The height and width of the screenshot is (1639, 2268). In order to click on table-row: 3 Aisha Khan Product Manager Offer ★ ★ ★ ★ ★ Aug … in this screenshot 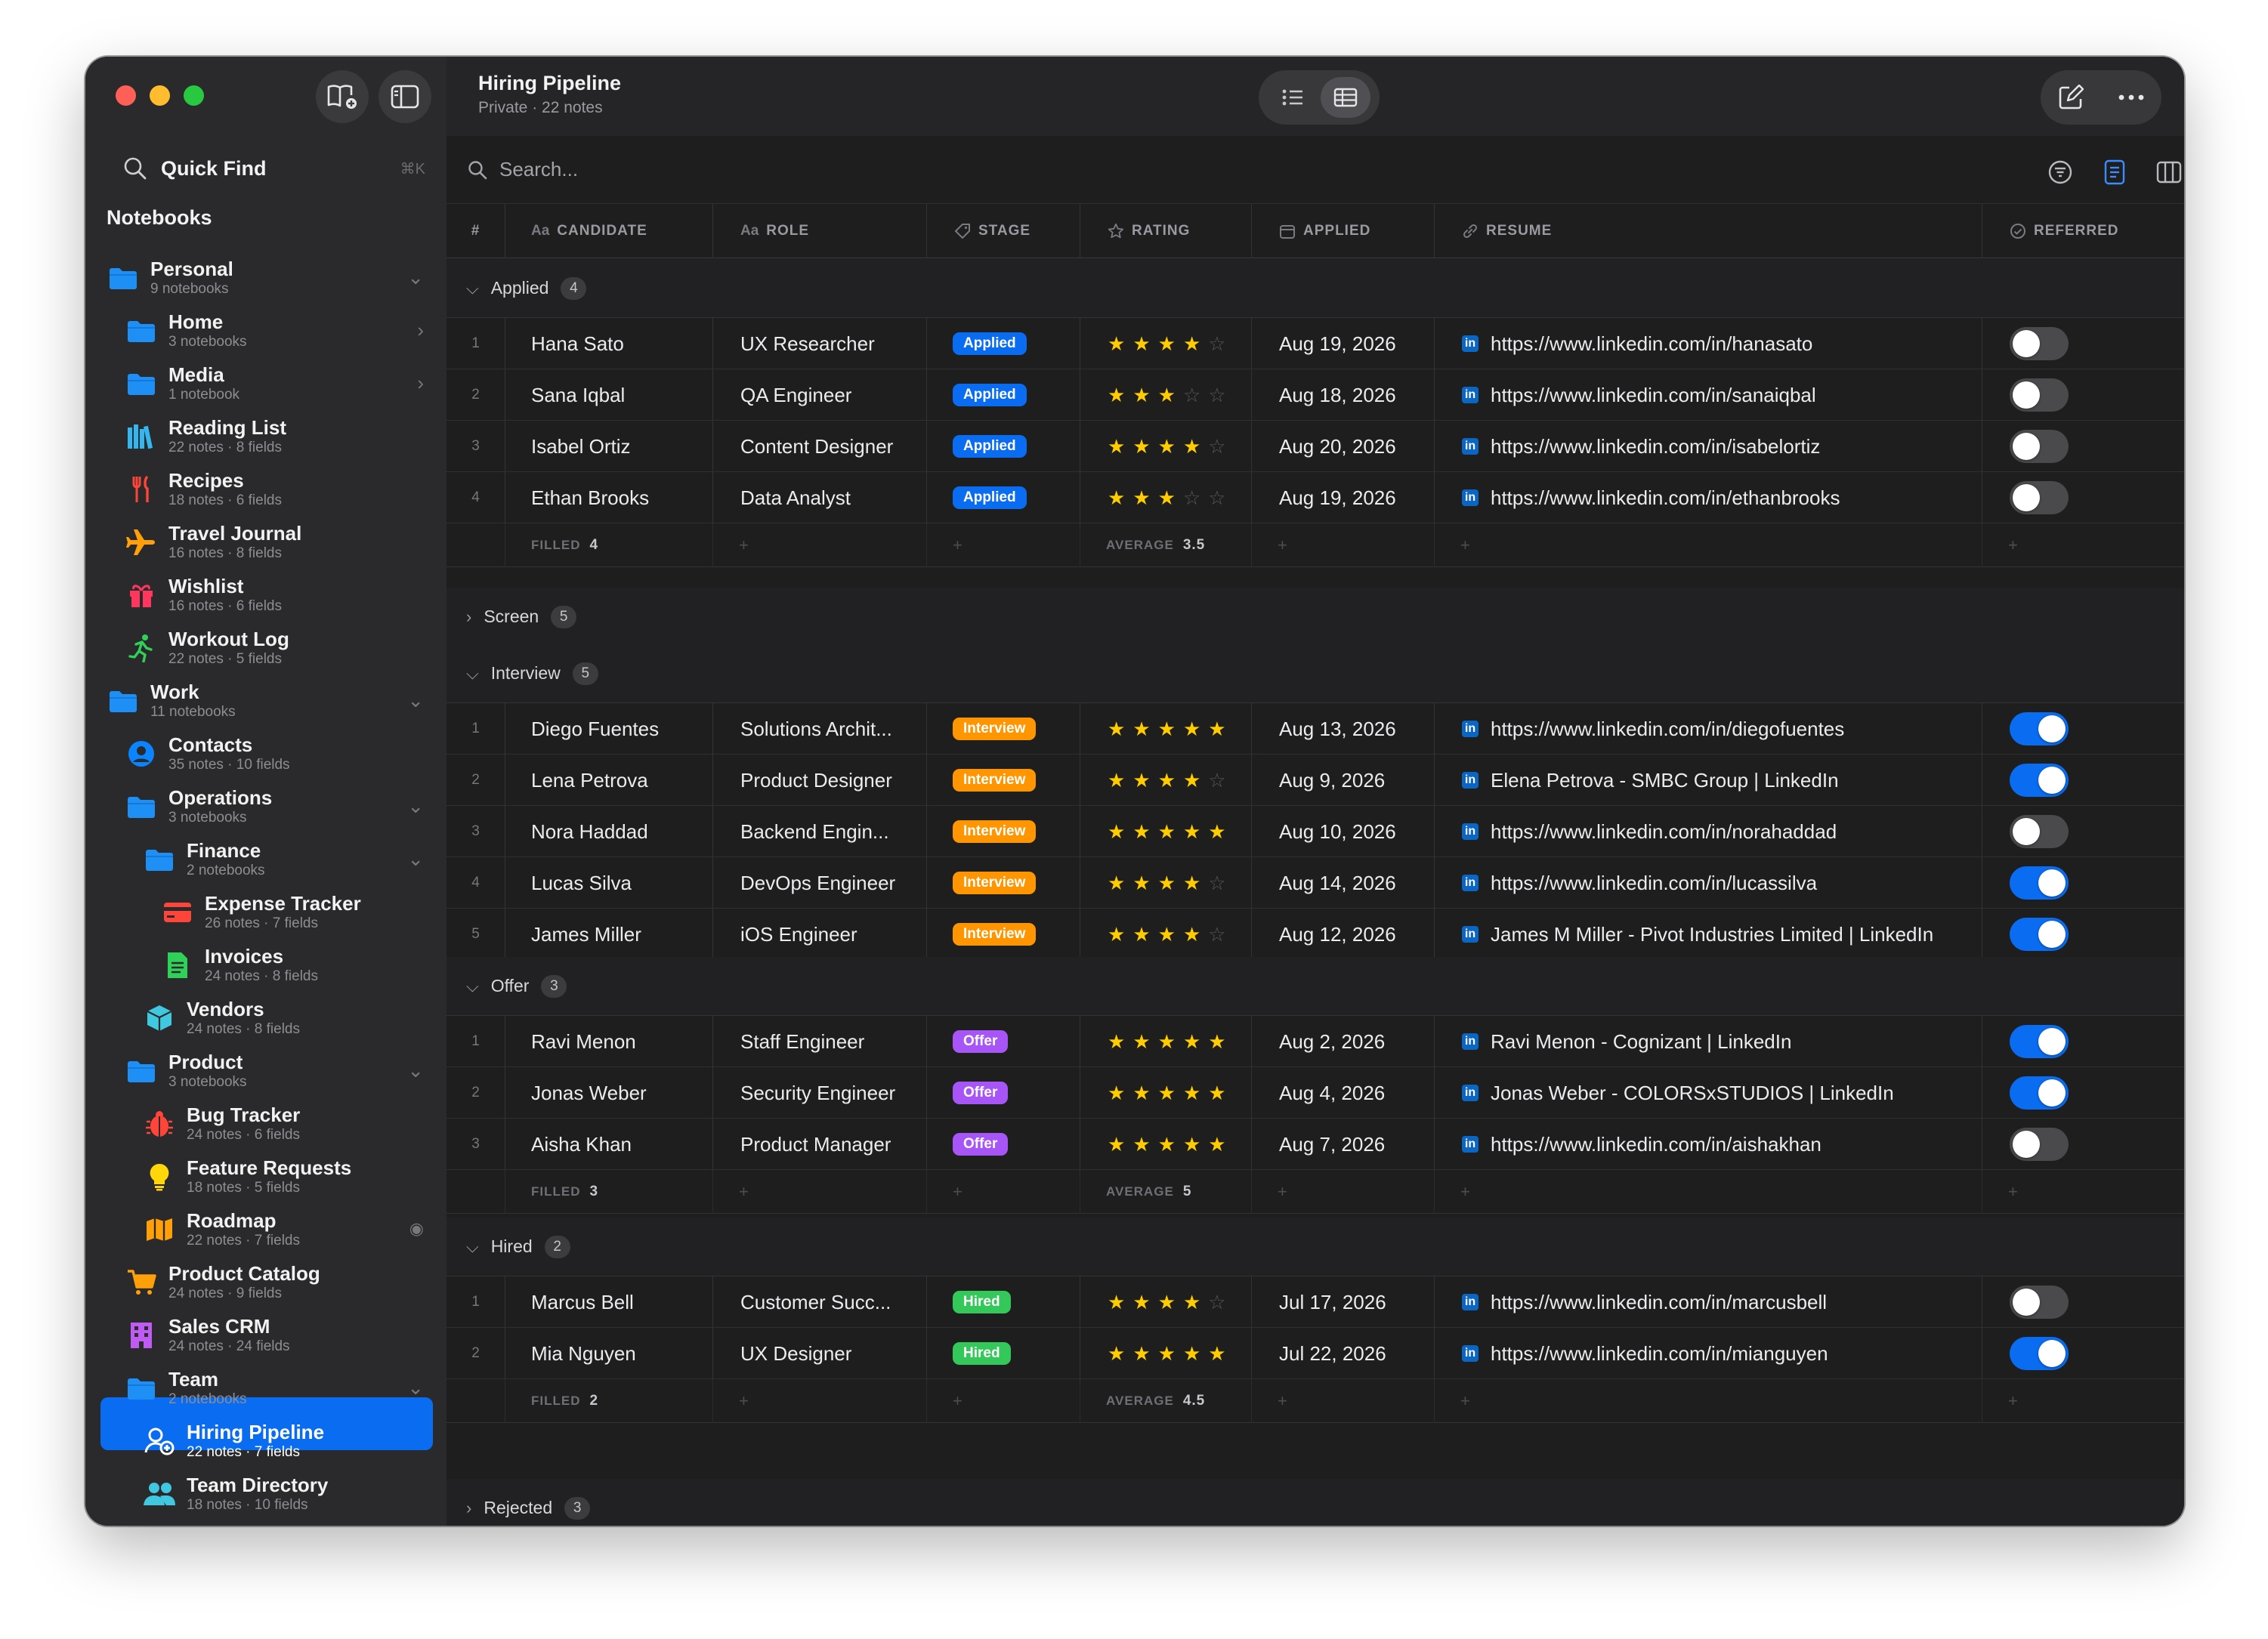, I will do `click(1315, 1144)`.